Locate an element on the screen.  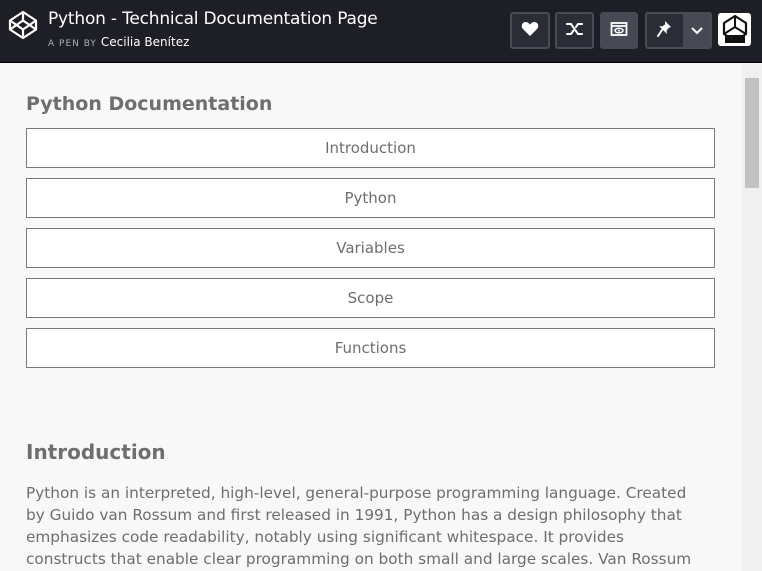
preview-scrollbar is located at coordinates (752, 317).